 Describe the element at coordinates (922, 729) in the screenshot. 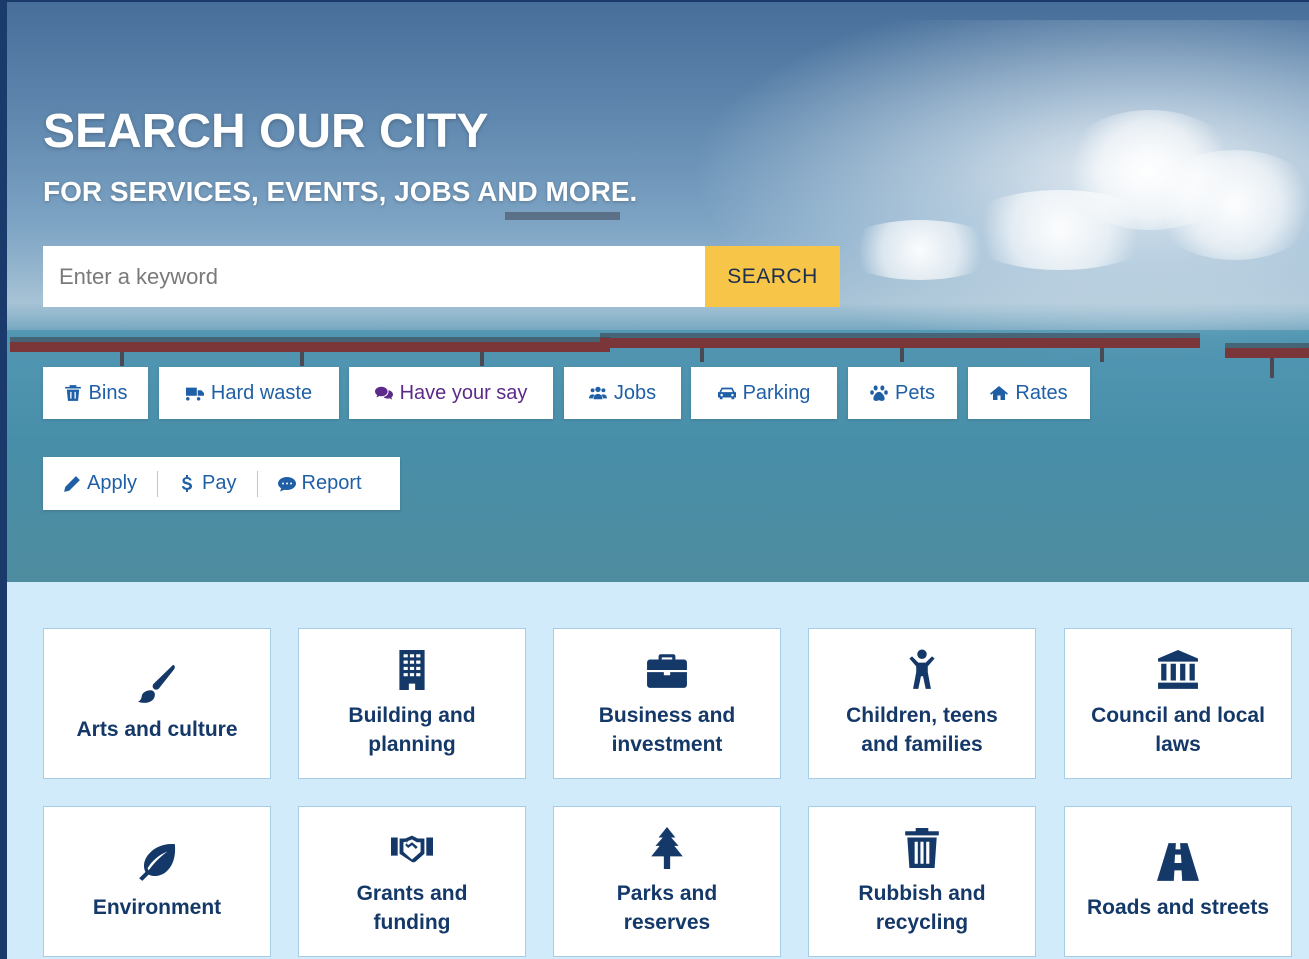

I see `category-label: Children, teens and families` at that location.